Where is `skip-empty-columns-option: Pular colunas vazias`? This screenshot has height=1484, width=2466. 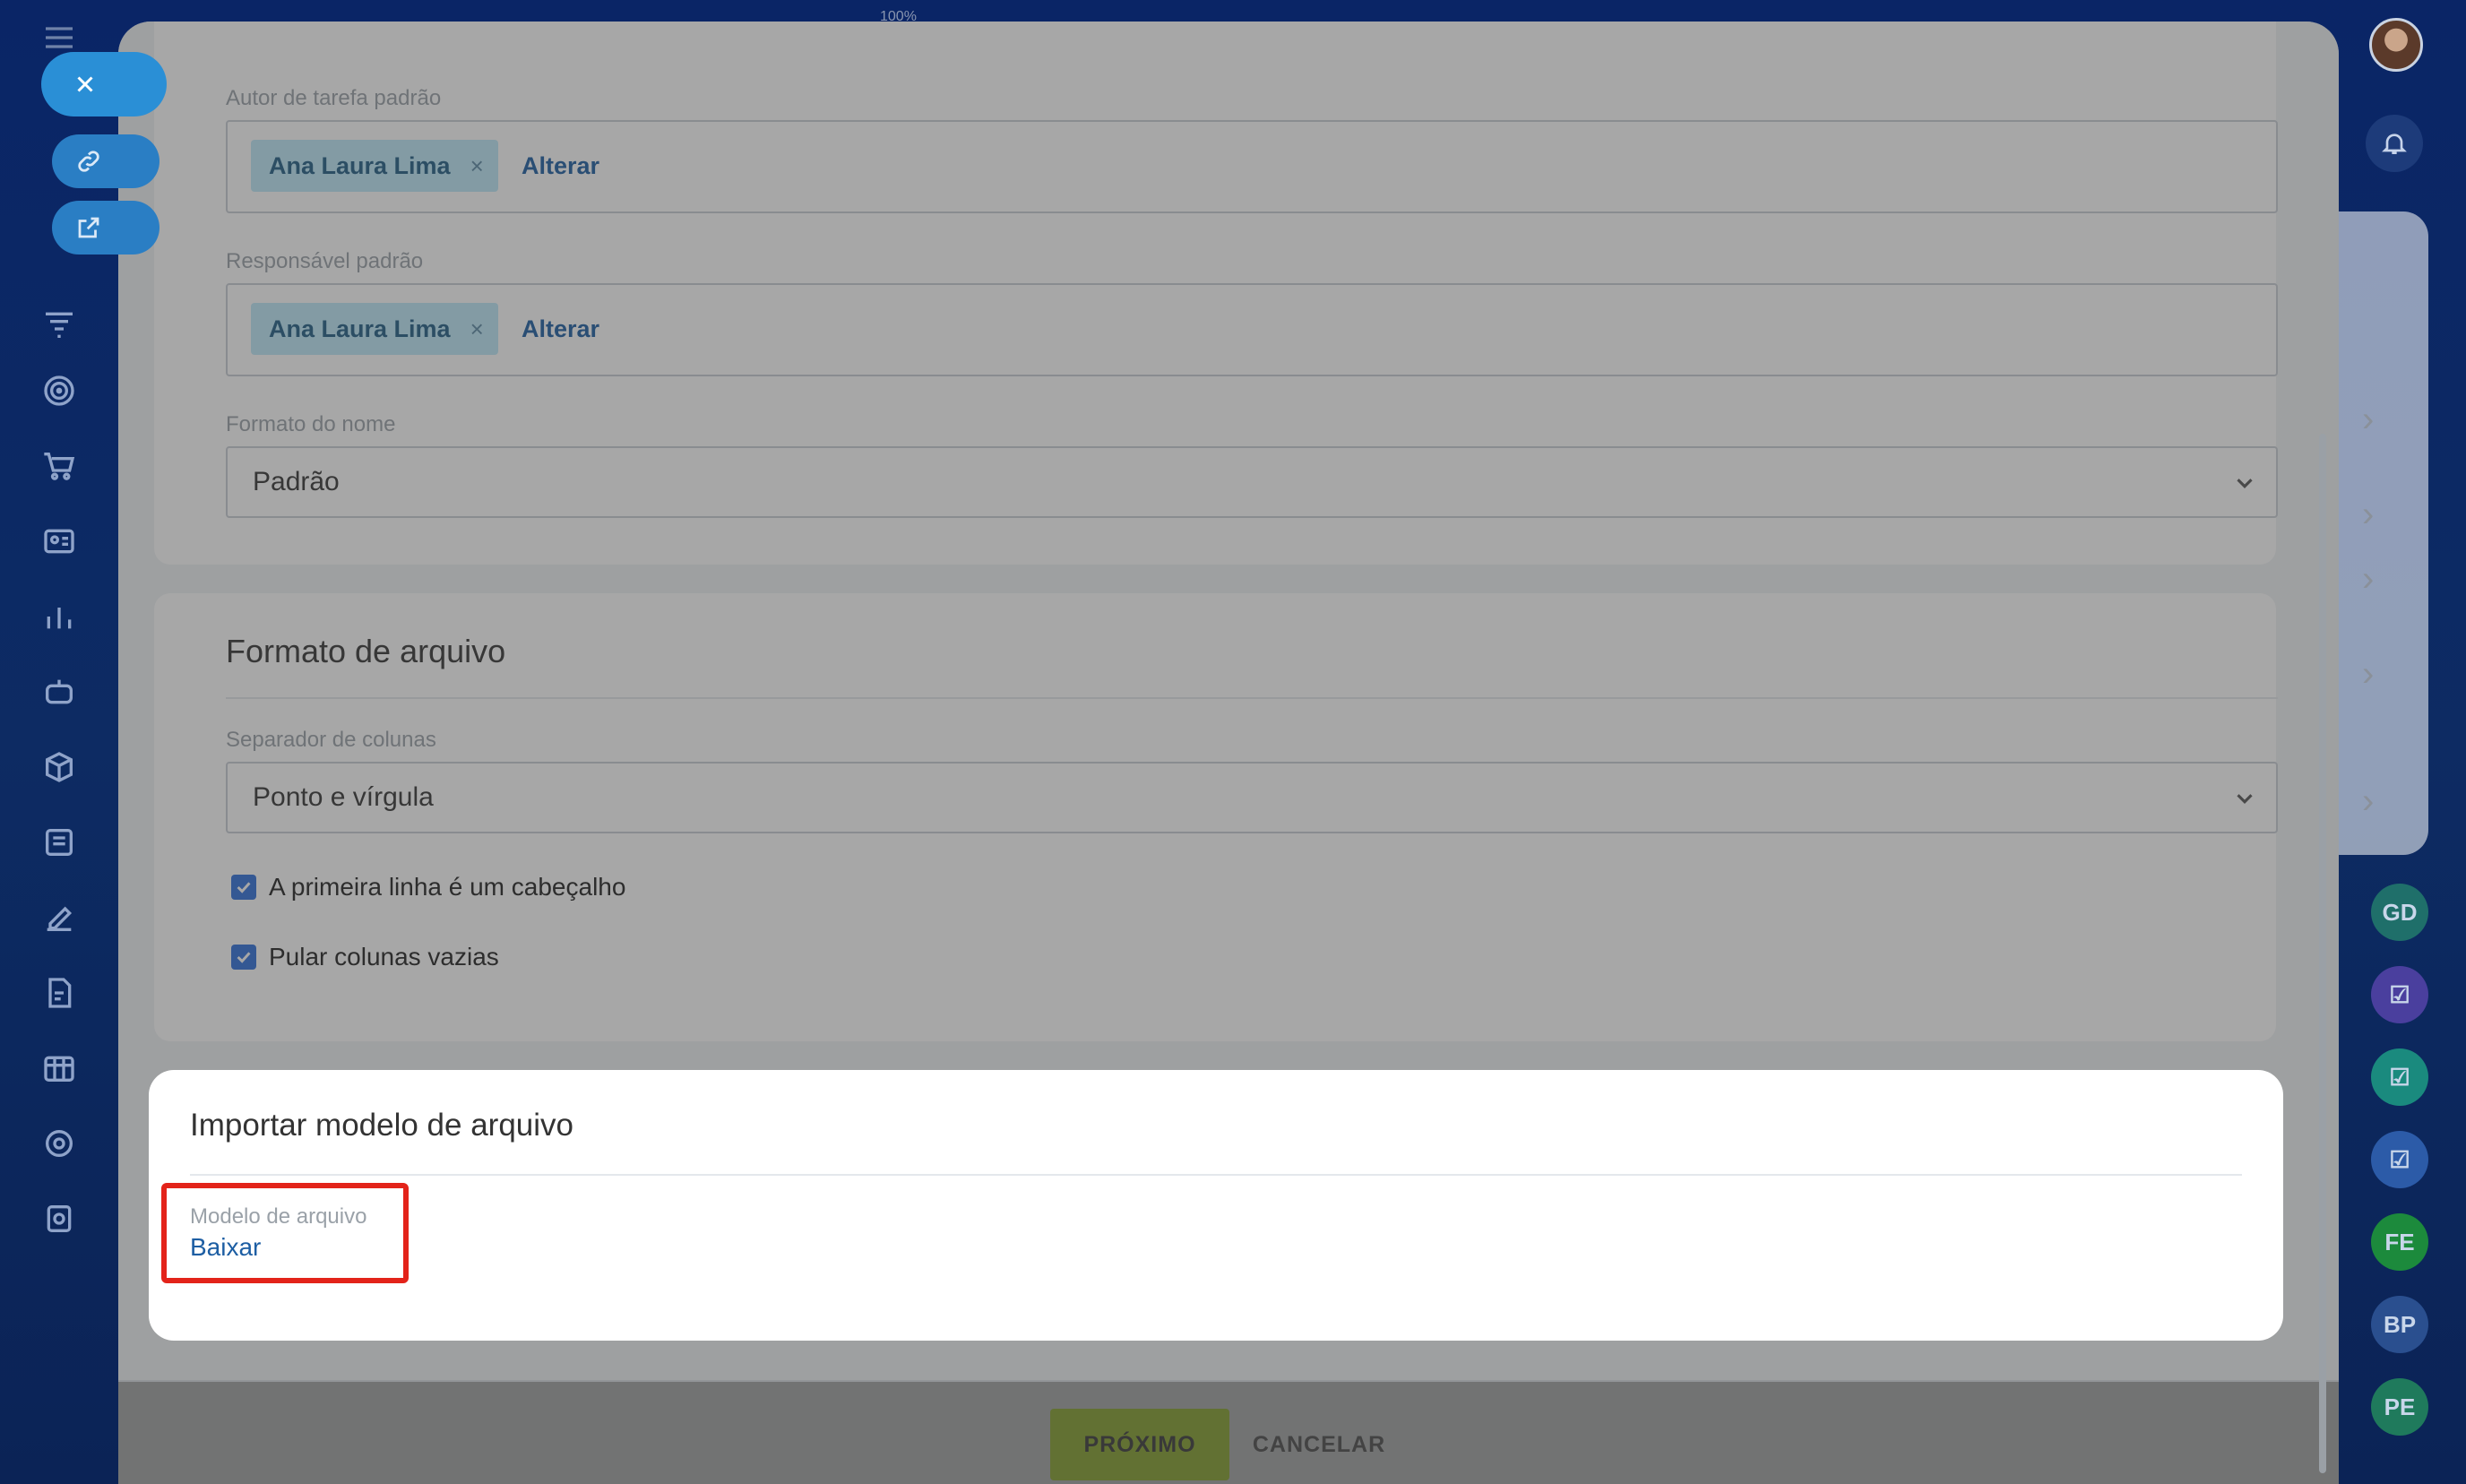 skip-empty-columns-option: Pular colunas vazias is located at coordinates (365, 957).